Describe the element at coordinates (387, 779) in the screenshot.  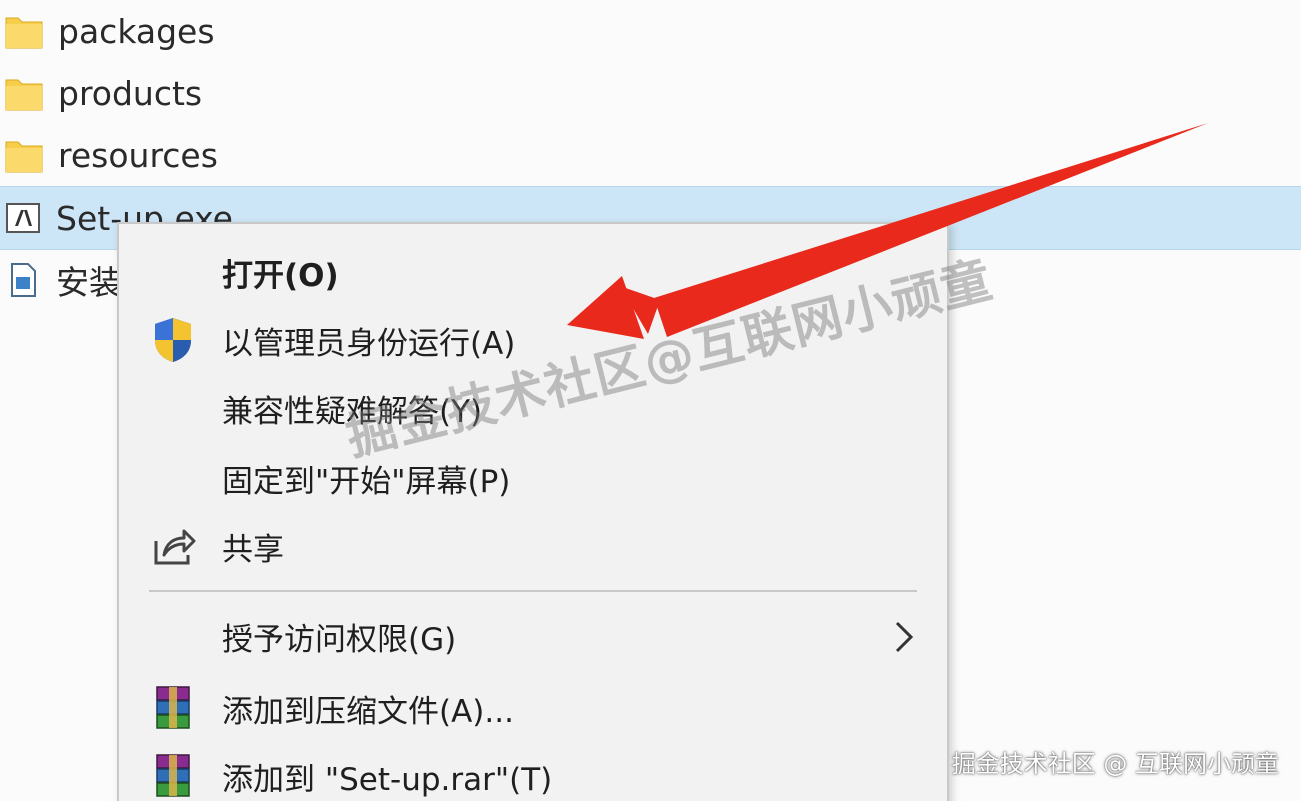
I see `menu-item-label: 添加到 "Set-up.rar"(T)` at that location.